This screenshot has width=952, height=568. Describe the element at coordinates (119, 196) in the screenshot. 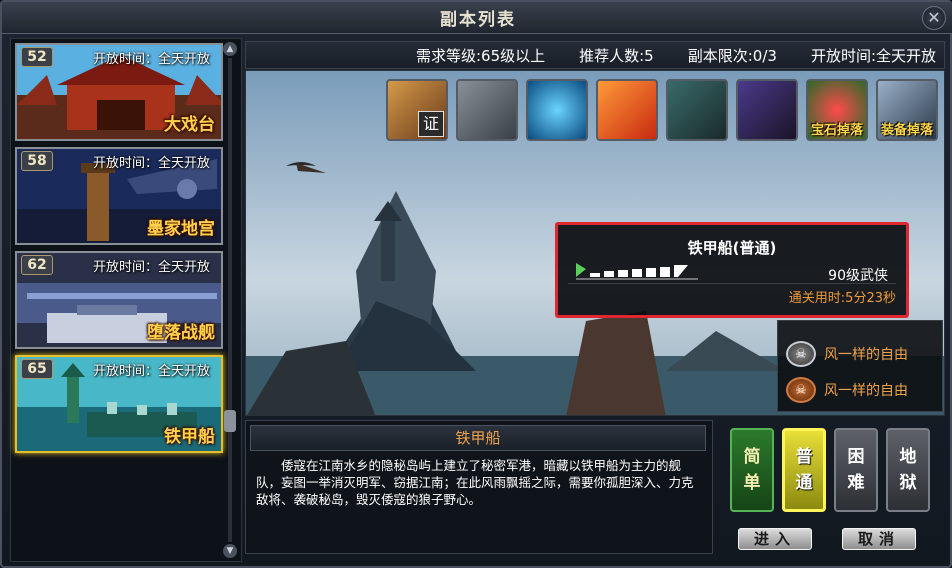

I see `dungeon-card-1: 58 开放时间：全天开放 墨家地宫` at that location.